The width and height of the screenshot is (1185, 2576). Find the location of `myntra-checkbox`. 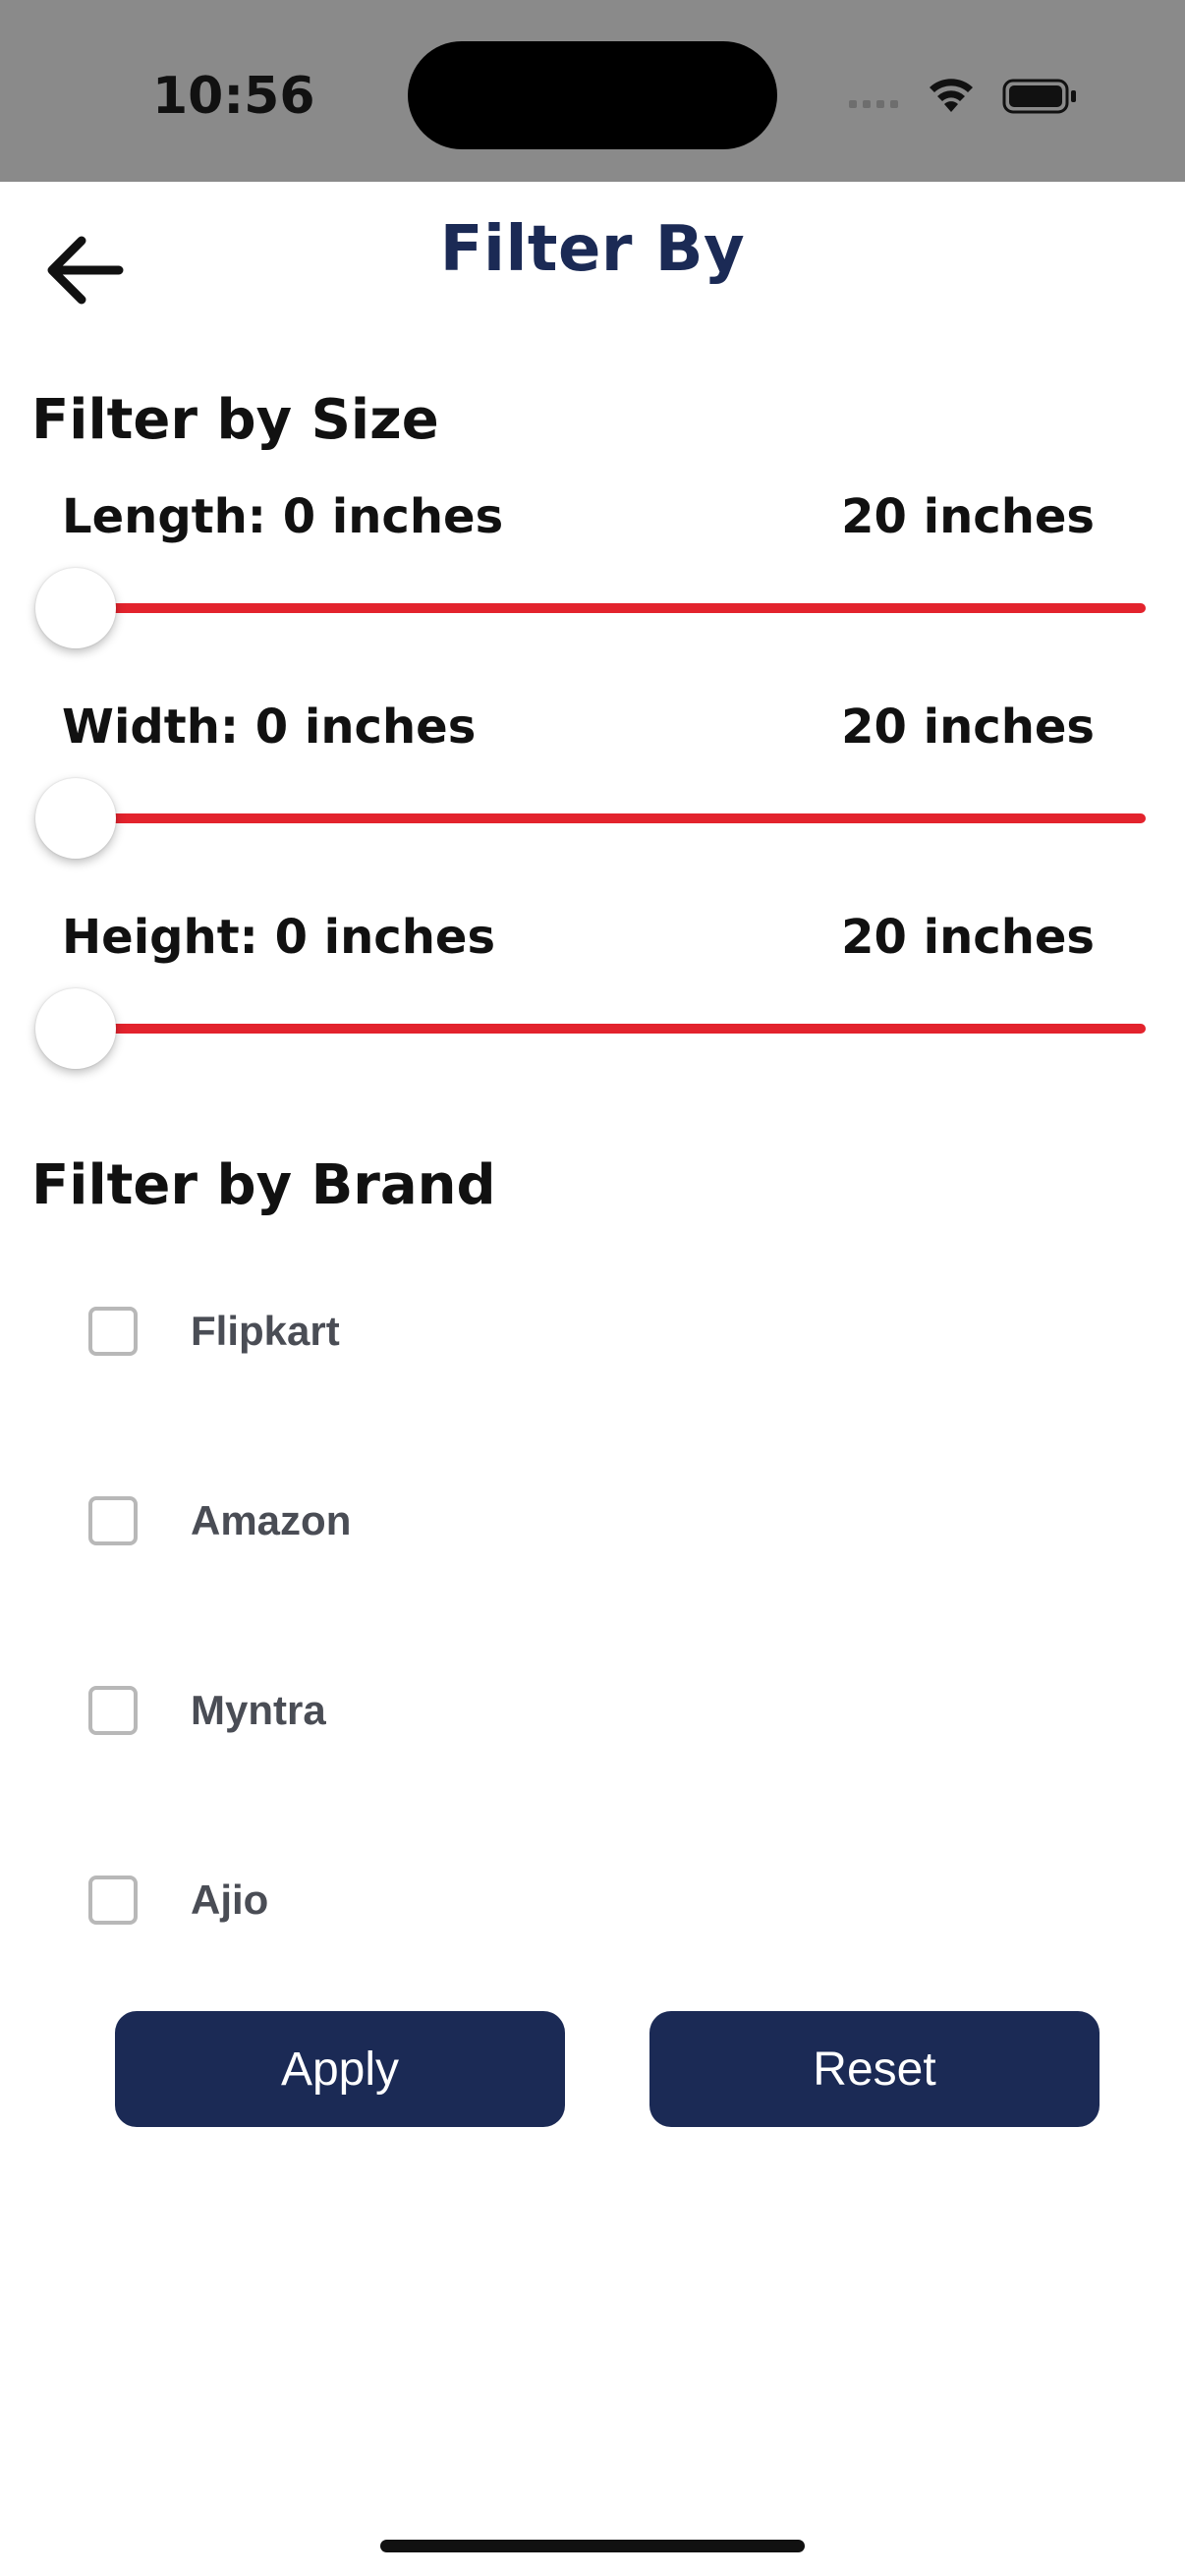

myntra-checkbox is located at coordinates (113, 1710).